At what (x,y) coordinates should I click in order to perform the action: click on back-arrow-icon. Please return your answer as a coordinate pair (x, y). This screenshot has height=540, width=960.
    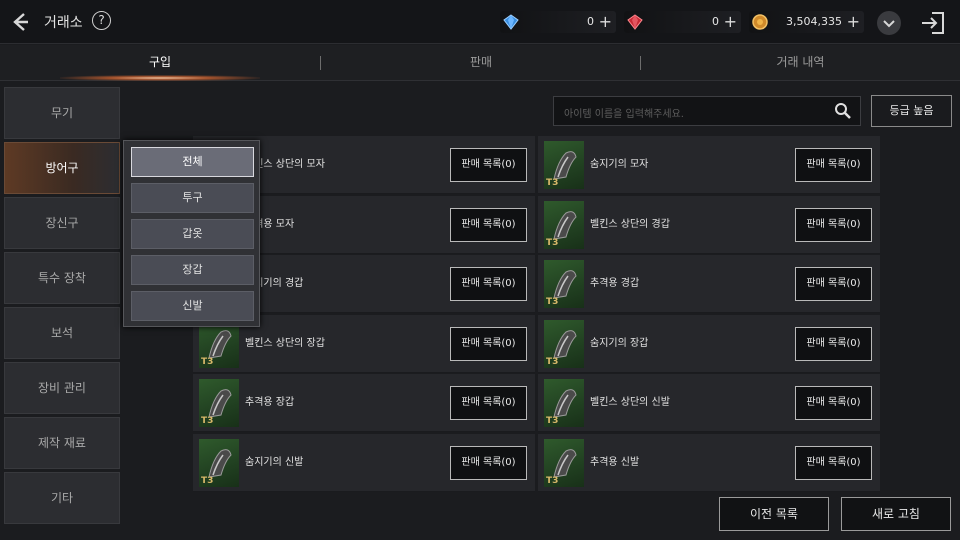
    Looking at the image, I should click on (21, 22).